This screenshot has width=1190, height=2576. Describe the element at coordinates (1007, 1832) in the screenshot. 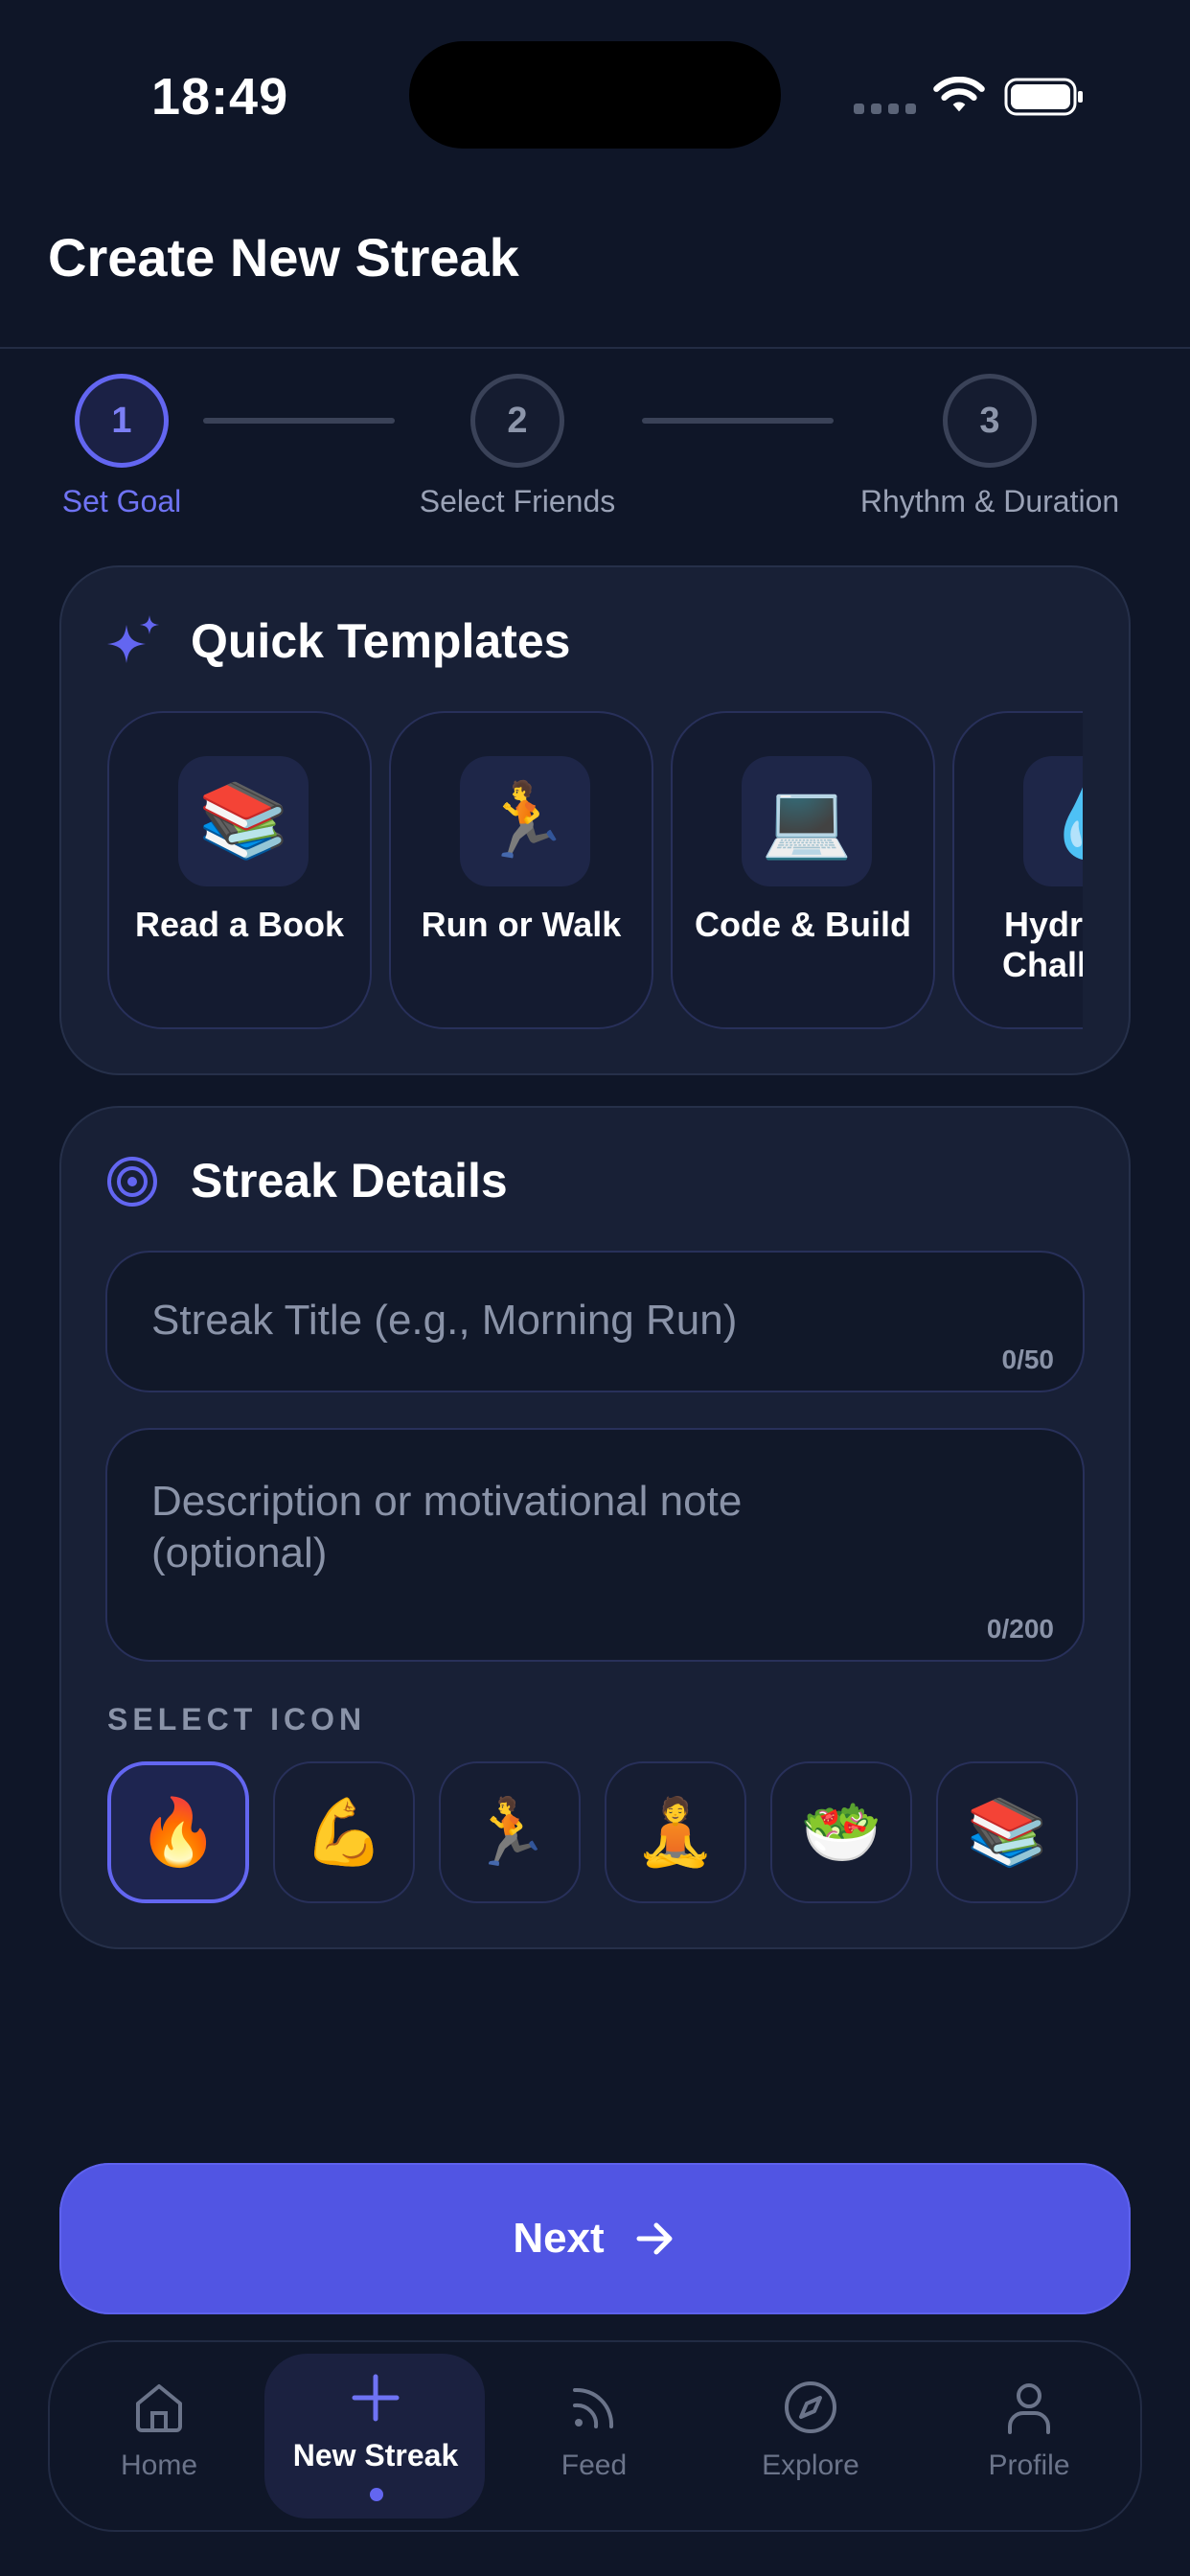

I see `icon-option-books: 📚` at that location.